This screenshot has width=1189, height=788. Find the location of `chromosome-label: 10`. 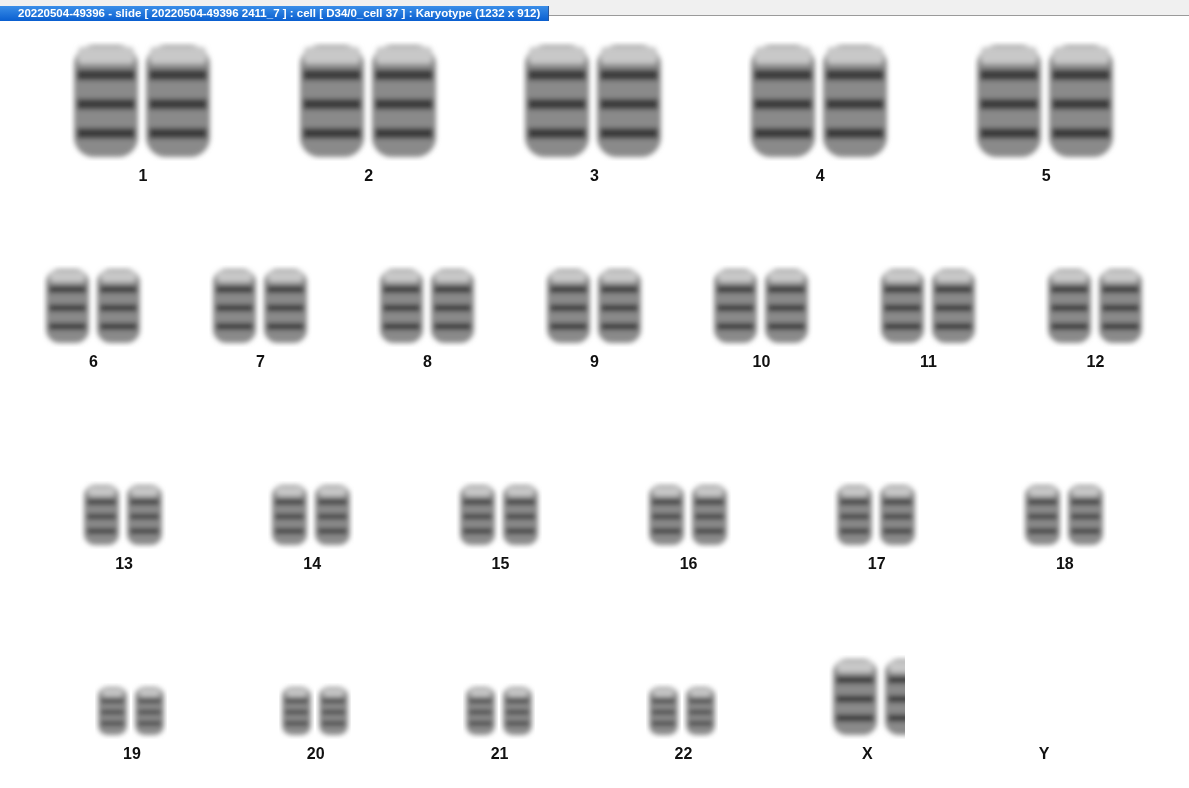

chromosome-label: 10 is located at coordinates (761, 362).